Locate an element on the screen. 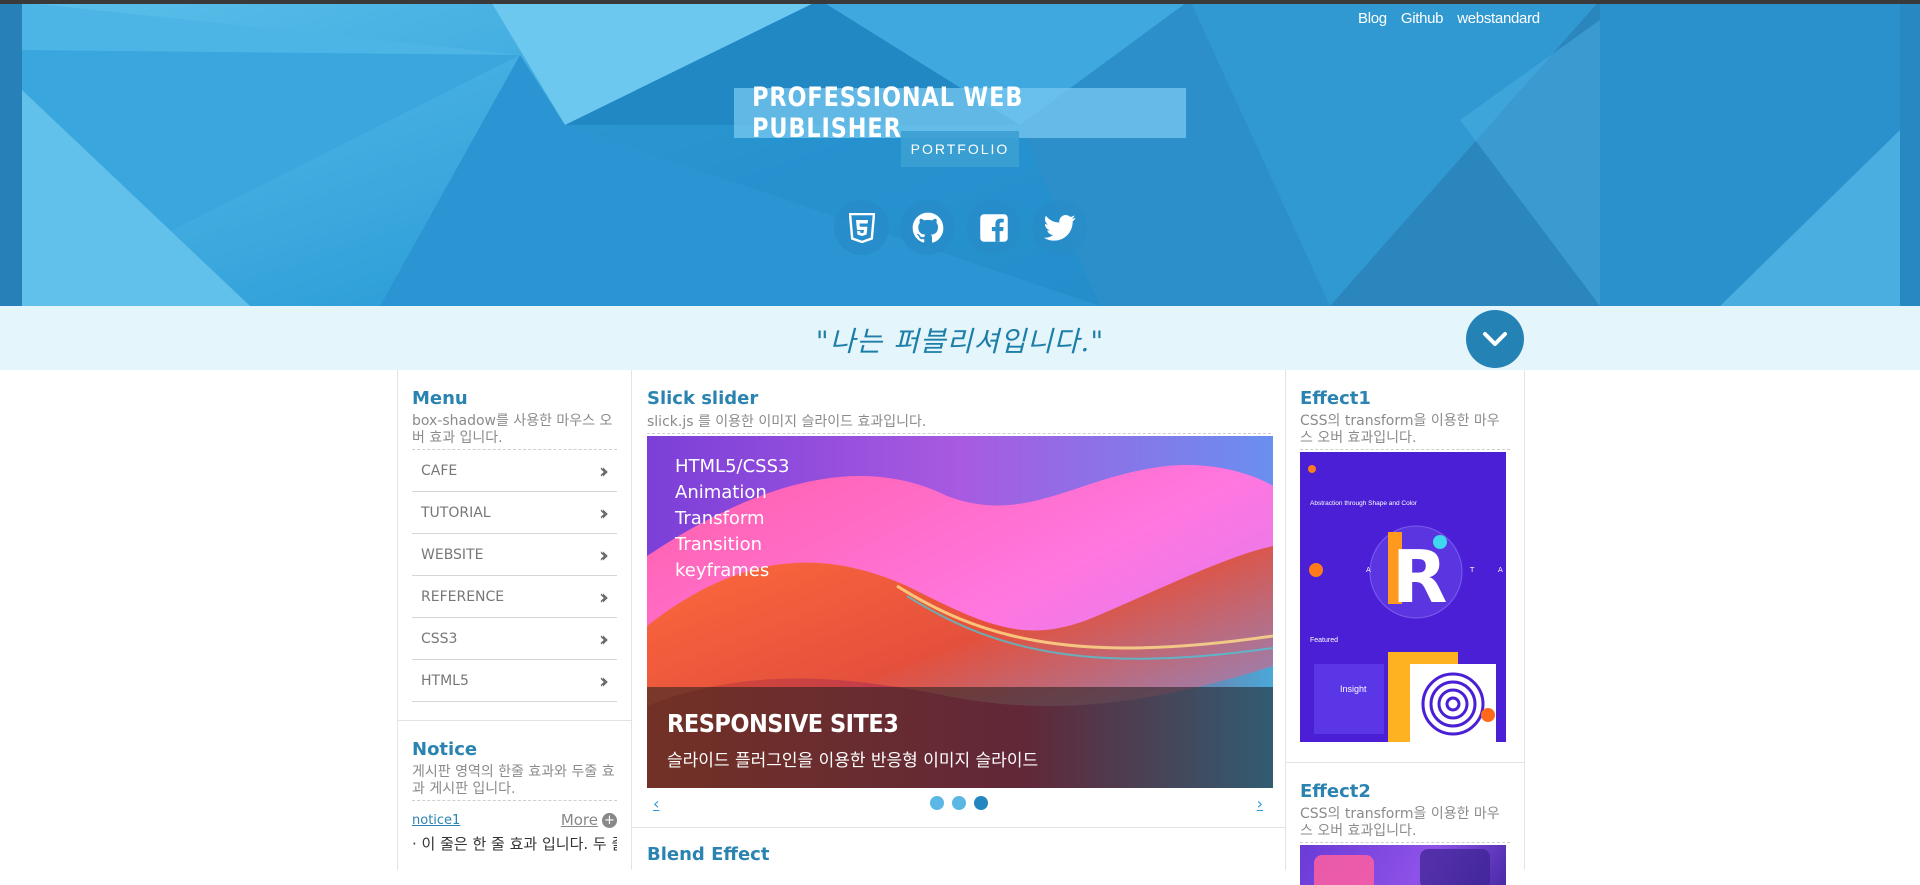  notice-item-text: 이 줄은 한 줄 효과 입니다. 두 줄도 가능합니다 is located at coordinates (519, 844).